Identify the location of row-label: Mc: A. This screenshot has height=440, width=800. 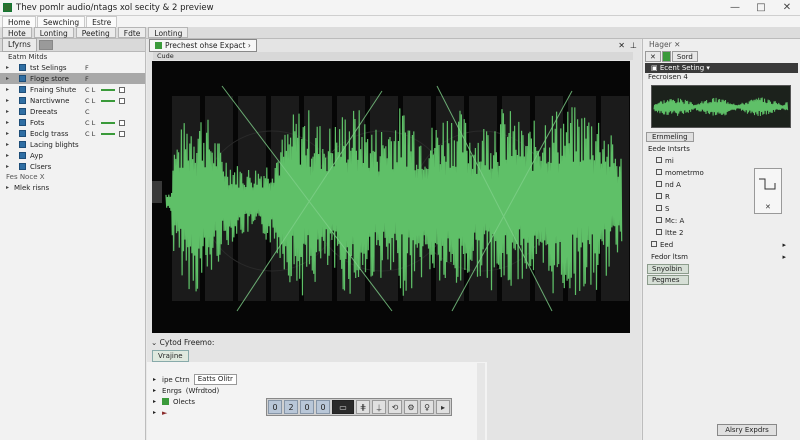
(675, 221).